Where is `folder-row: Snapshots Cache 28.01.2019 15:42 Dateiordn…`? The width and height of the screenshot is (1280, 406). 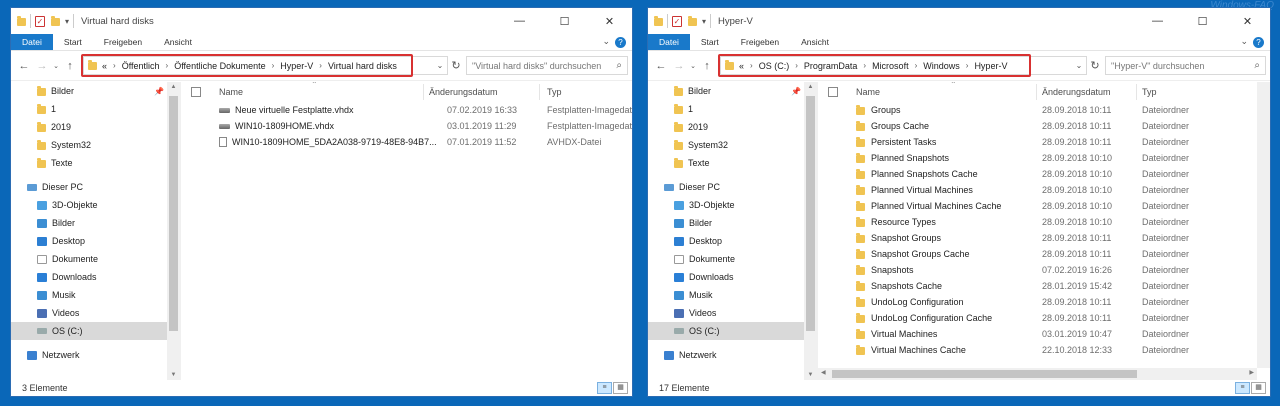
folder-row: Snapshots Cache 28.01.2019 15:42 Dateiordn… is located at coordinates (1044, 286).